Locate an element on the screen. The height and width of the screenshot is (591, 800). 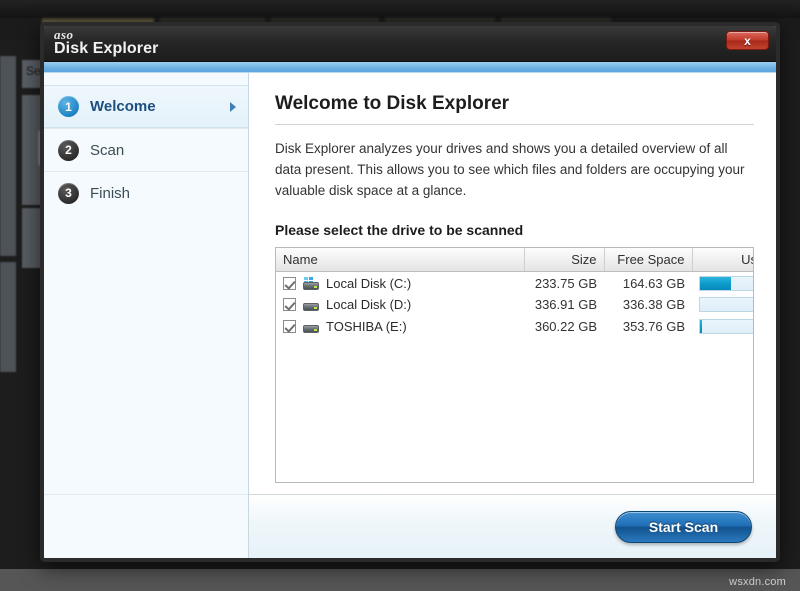
step-number-badge: 2 is located at coordinates (68, 150).